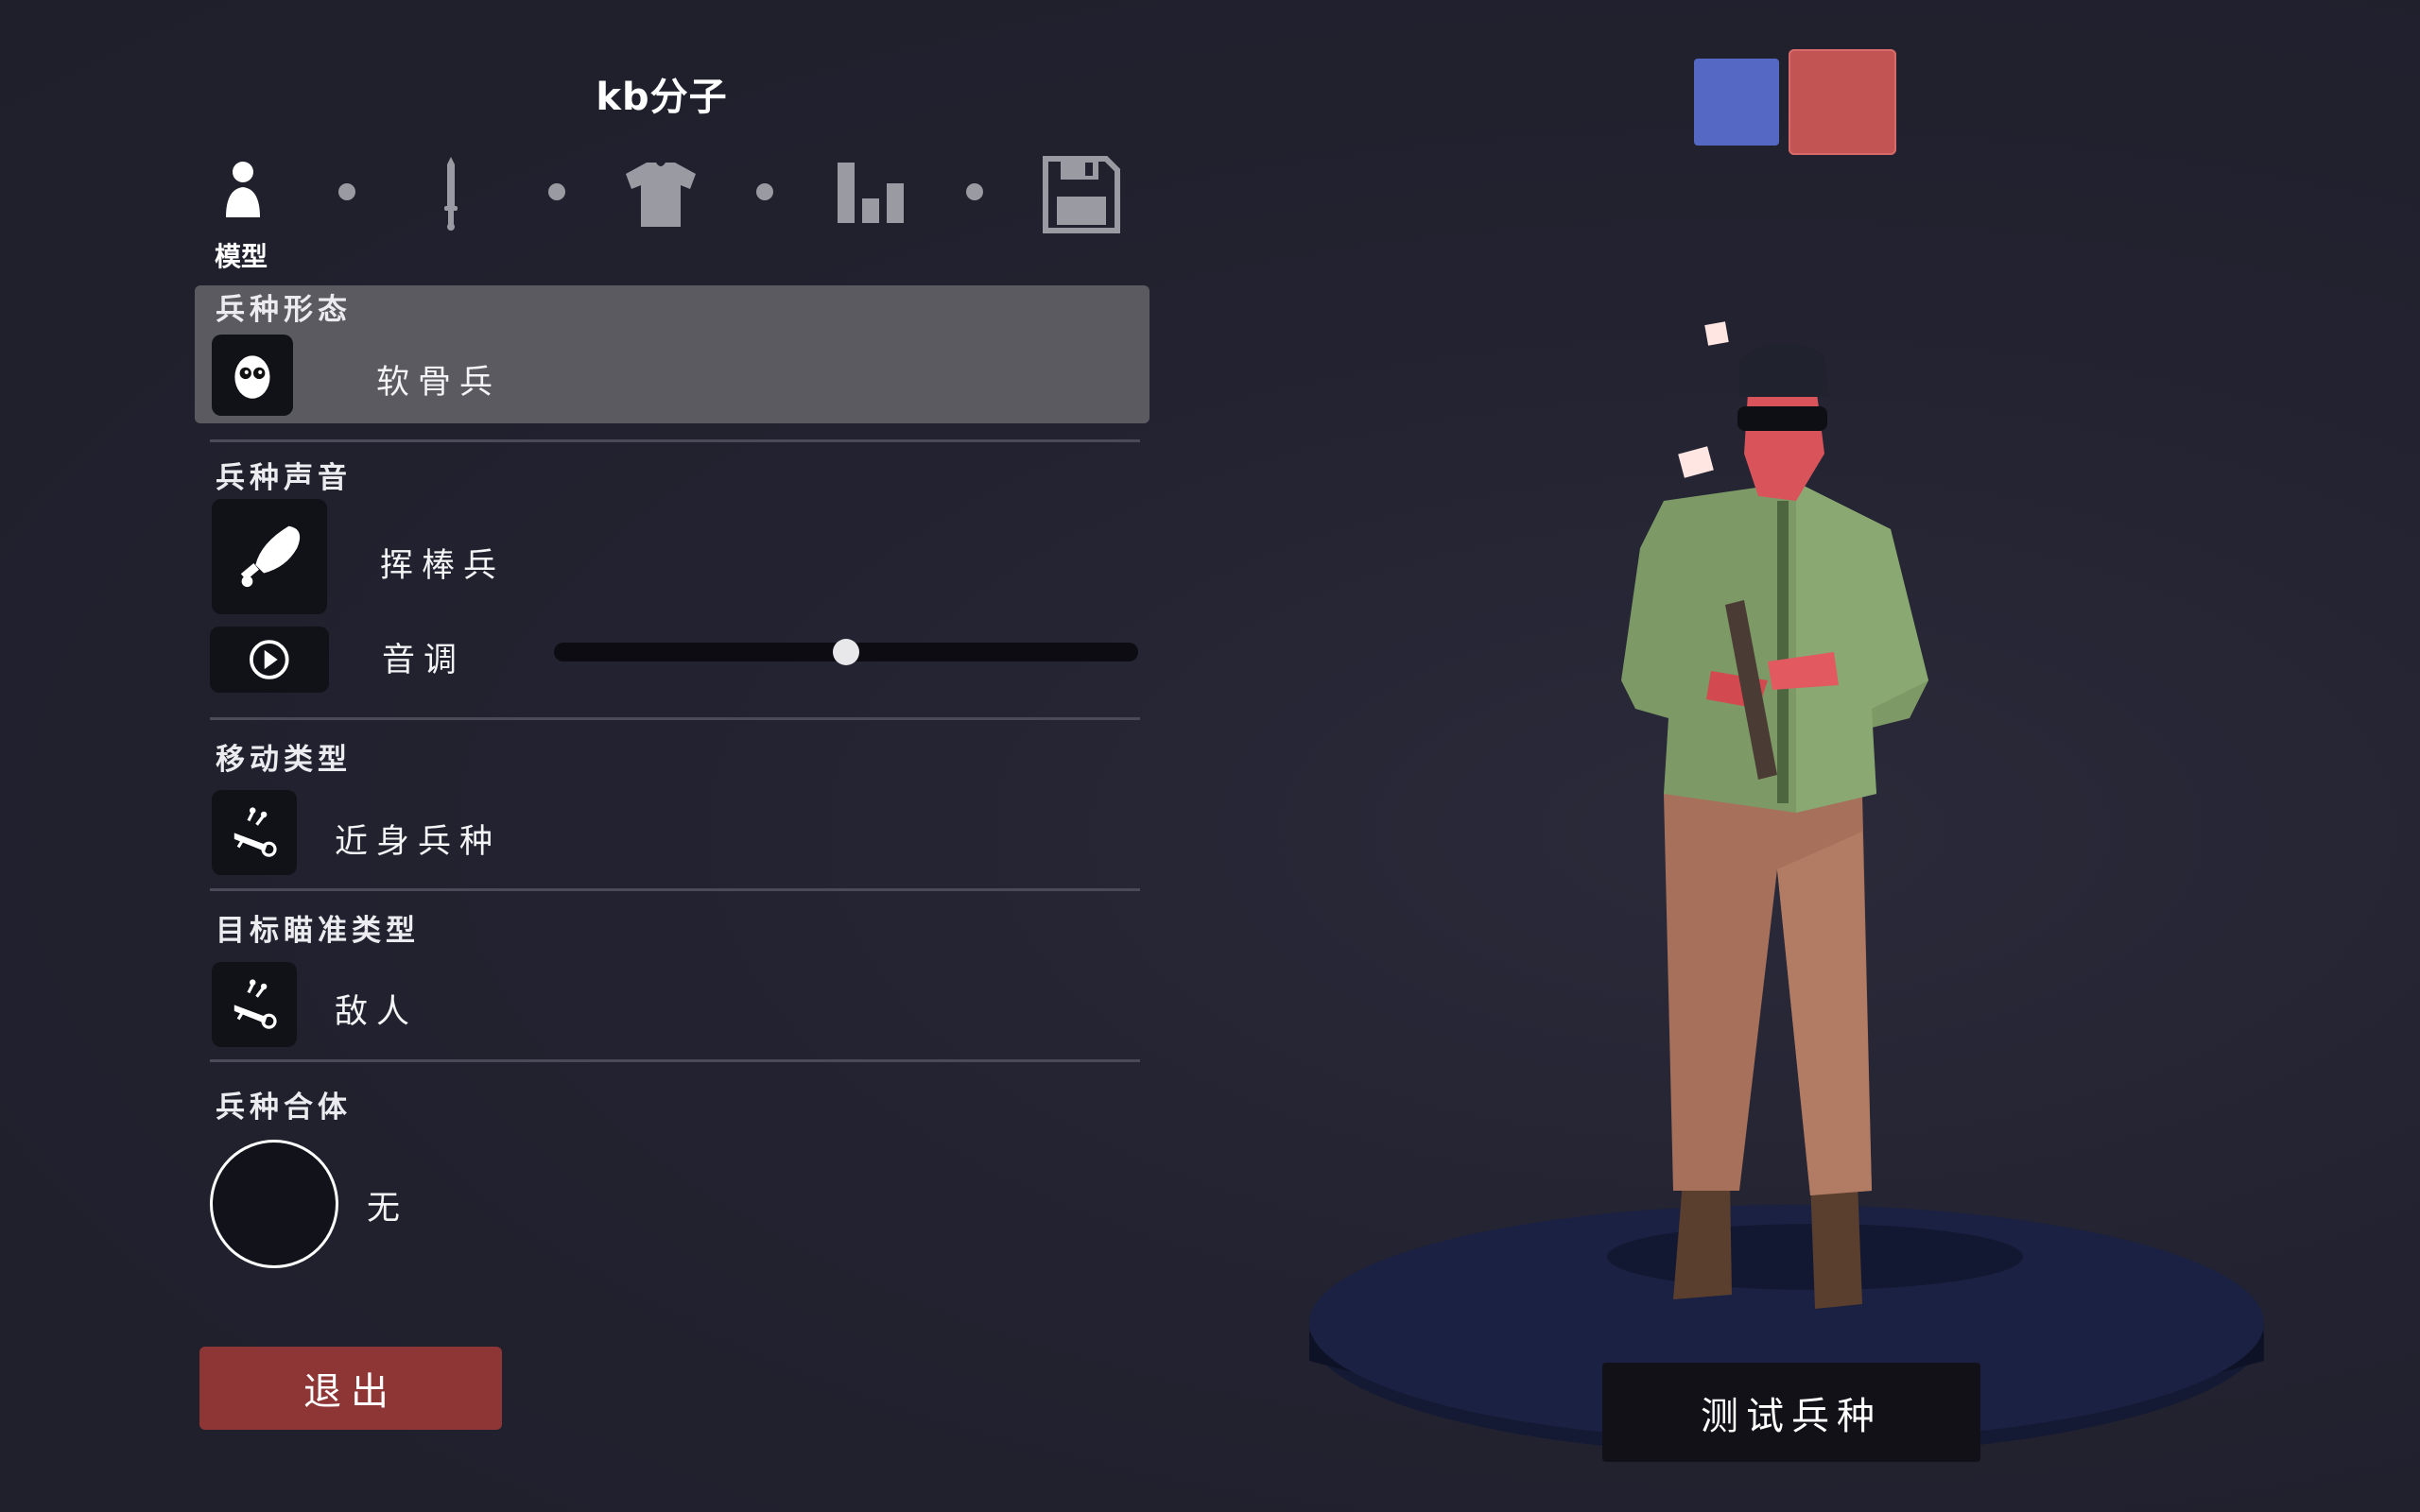 This screenshot has width=2420, height=1512. What do you see at coordinates (384, 1209) in the screenshot?
I see `merge-value: 无` at bounding box center [384, 1209].